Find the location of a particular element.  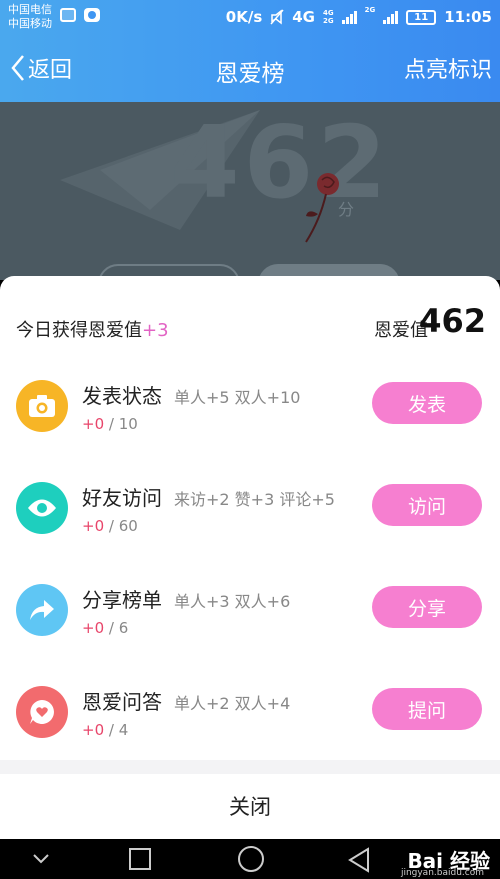

score-unit: 分 is located at coordinates (346, 209).